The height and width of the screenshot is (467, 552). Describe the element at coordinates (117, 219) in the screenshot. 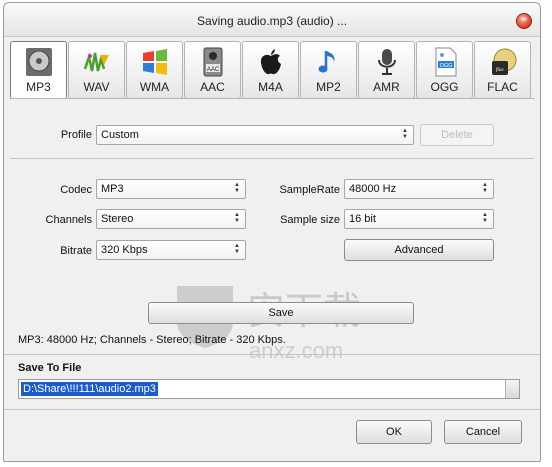

I see `channels-value: Stereo` at that location.